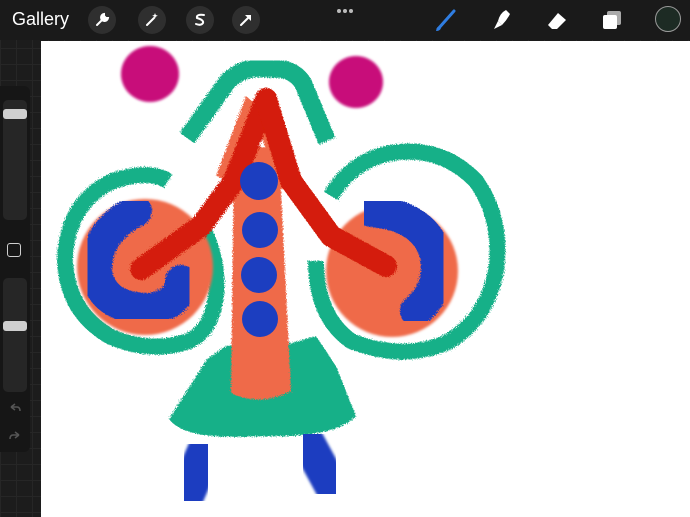 This screenshot has height=517, width=690. What do you see at coordinates (319, 464) in the screenshot?
I see `blue-leg-right` at bounding box center [319, 464].